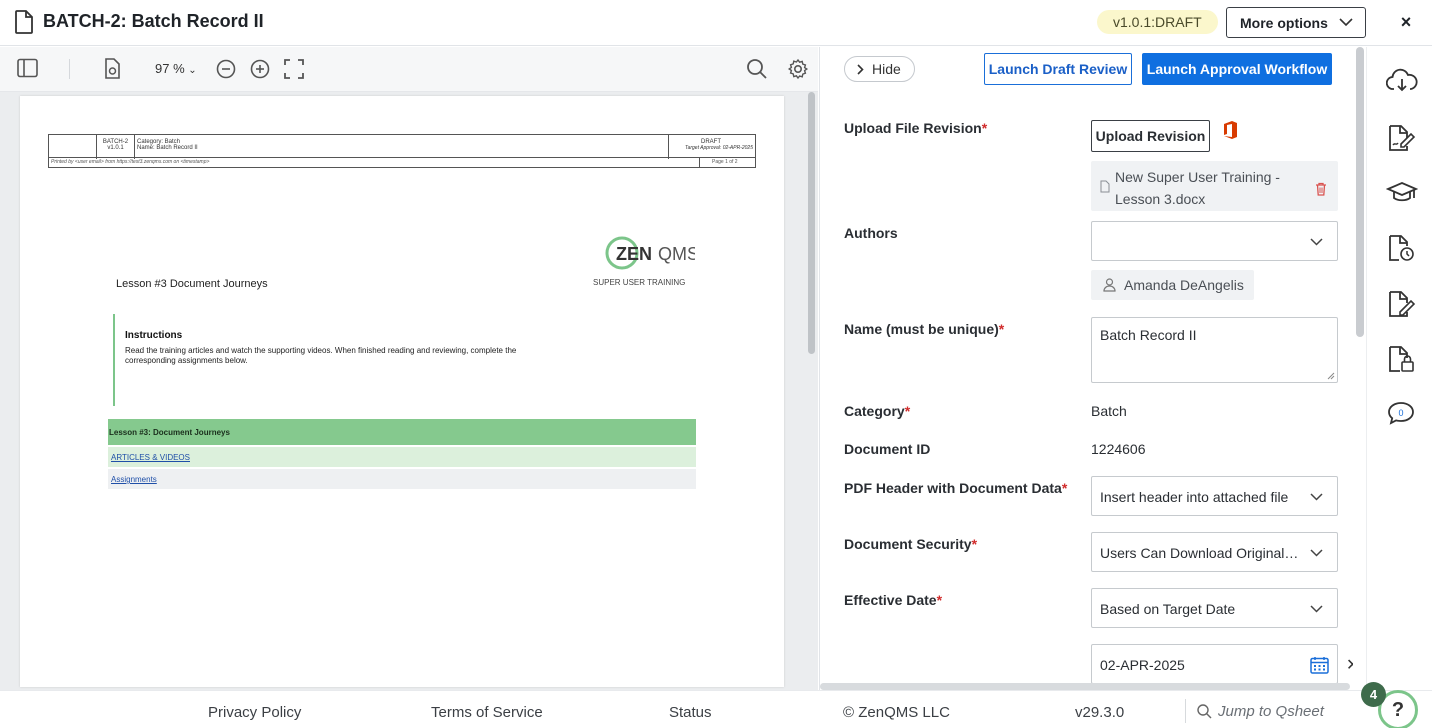  What do you see at coordinates (170, 68) in the screenshot?
I see `zoom-value: 97 %` at bounding box center [170, 68].